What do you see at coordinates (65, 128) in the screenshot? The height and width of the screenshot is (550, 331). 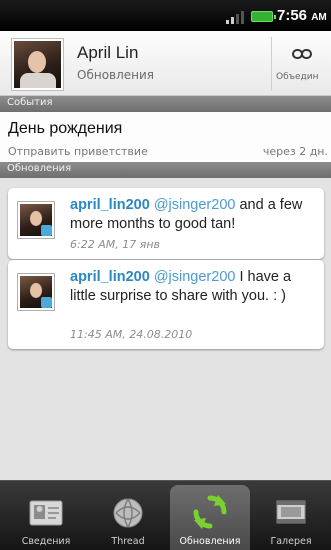 I see `event-title: День рождения` at bounding box center [65, 128].